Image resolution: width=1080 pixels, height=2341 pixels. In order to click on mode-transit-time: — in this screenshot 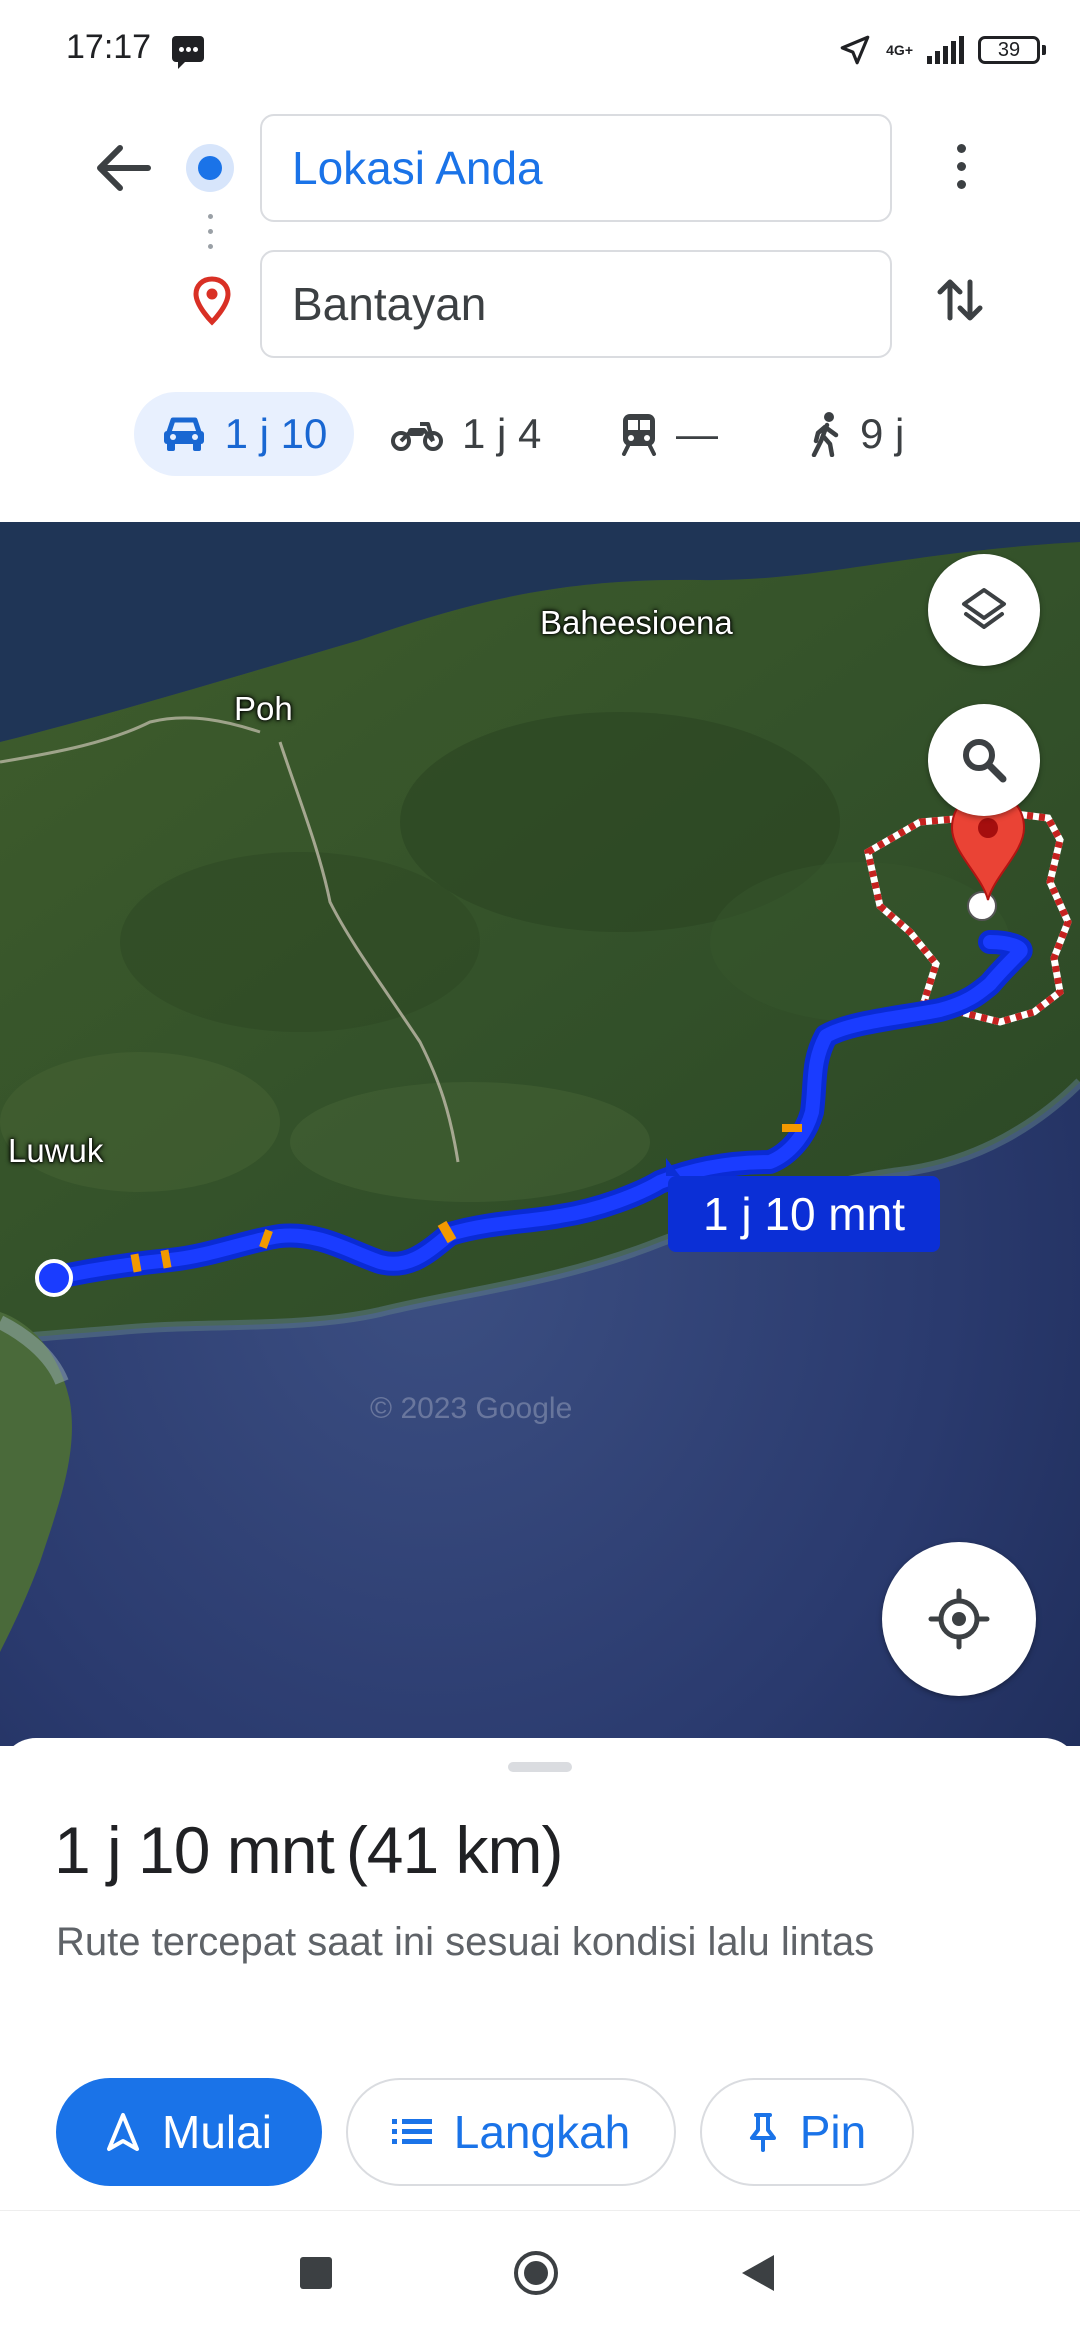, I will do `click(697, 433)`.